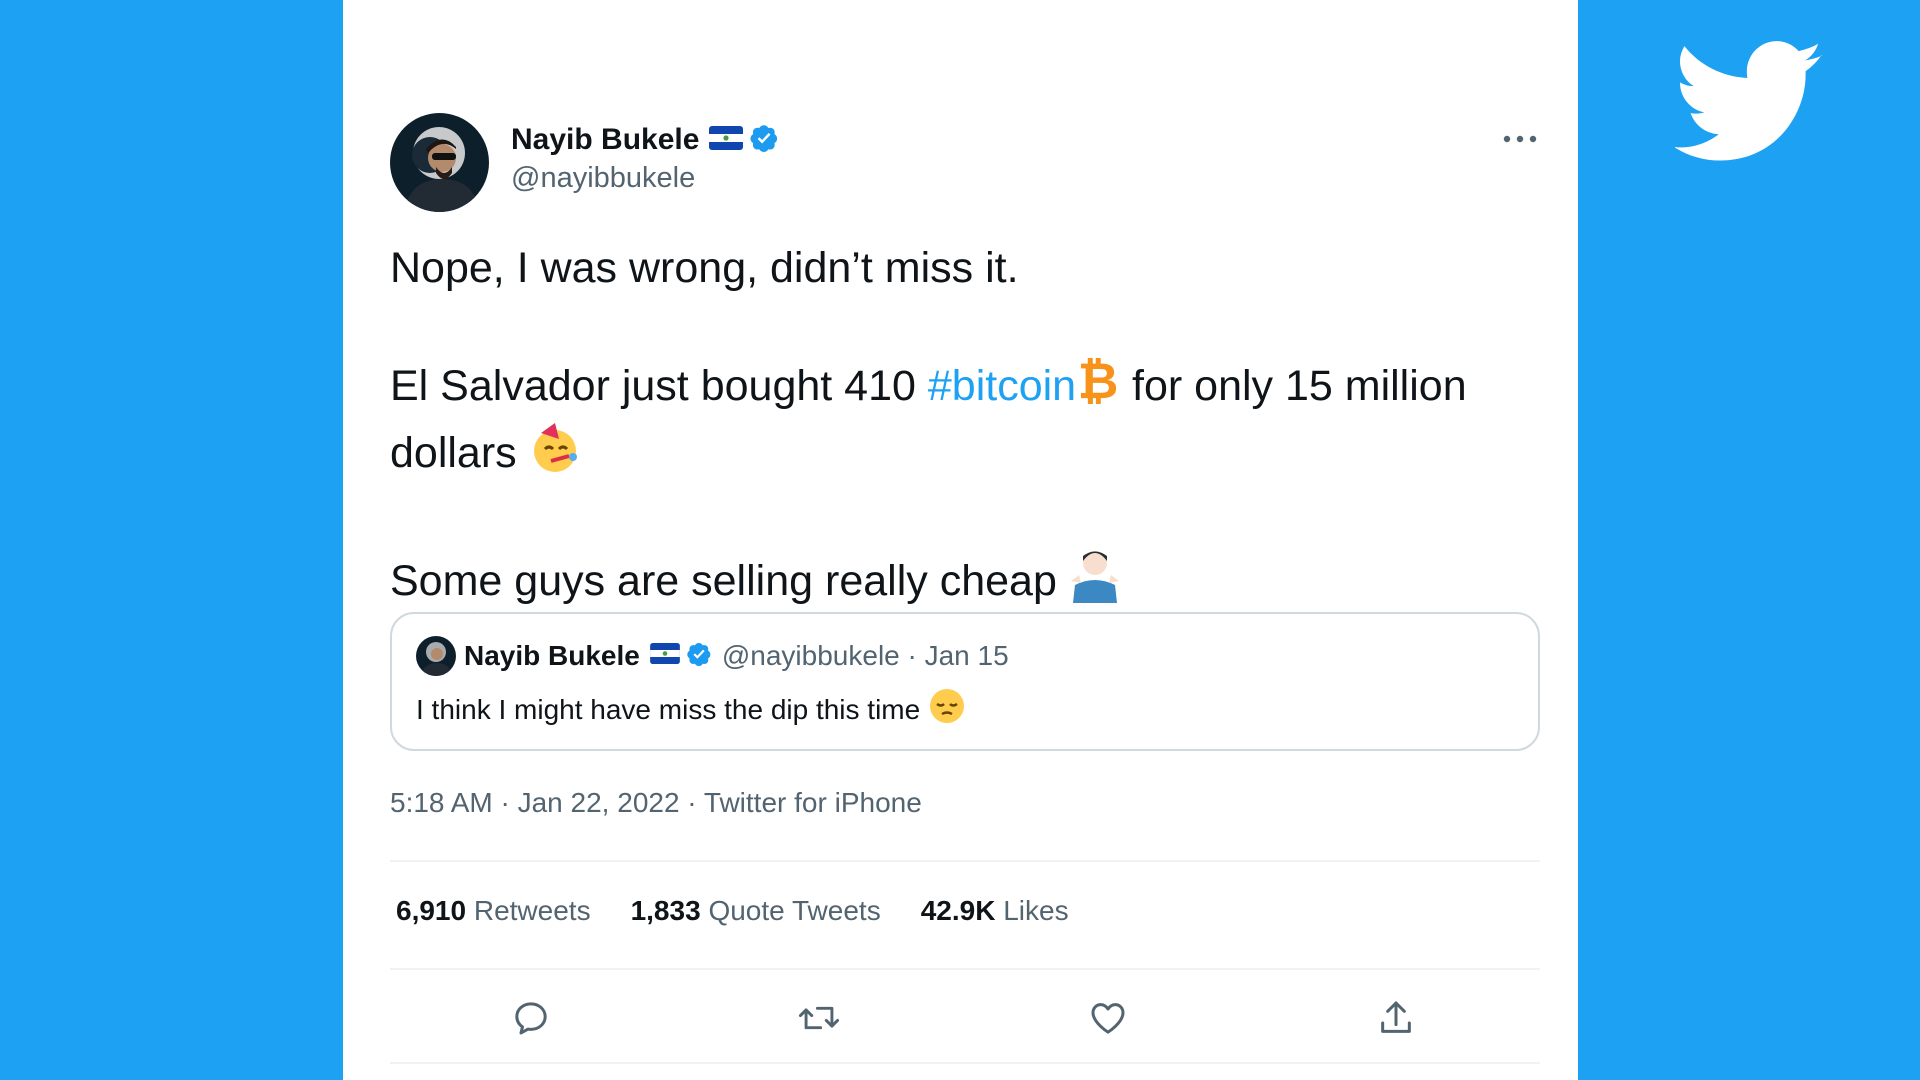 The image size is (1920, 1080). I want to click on twitter-bird-icon, so click(1749, 101).